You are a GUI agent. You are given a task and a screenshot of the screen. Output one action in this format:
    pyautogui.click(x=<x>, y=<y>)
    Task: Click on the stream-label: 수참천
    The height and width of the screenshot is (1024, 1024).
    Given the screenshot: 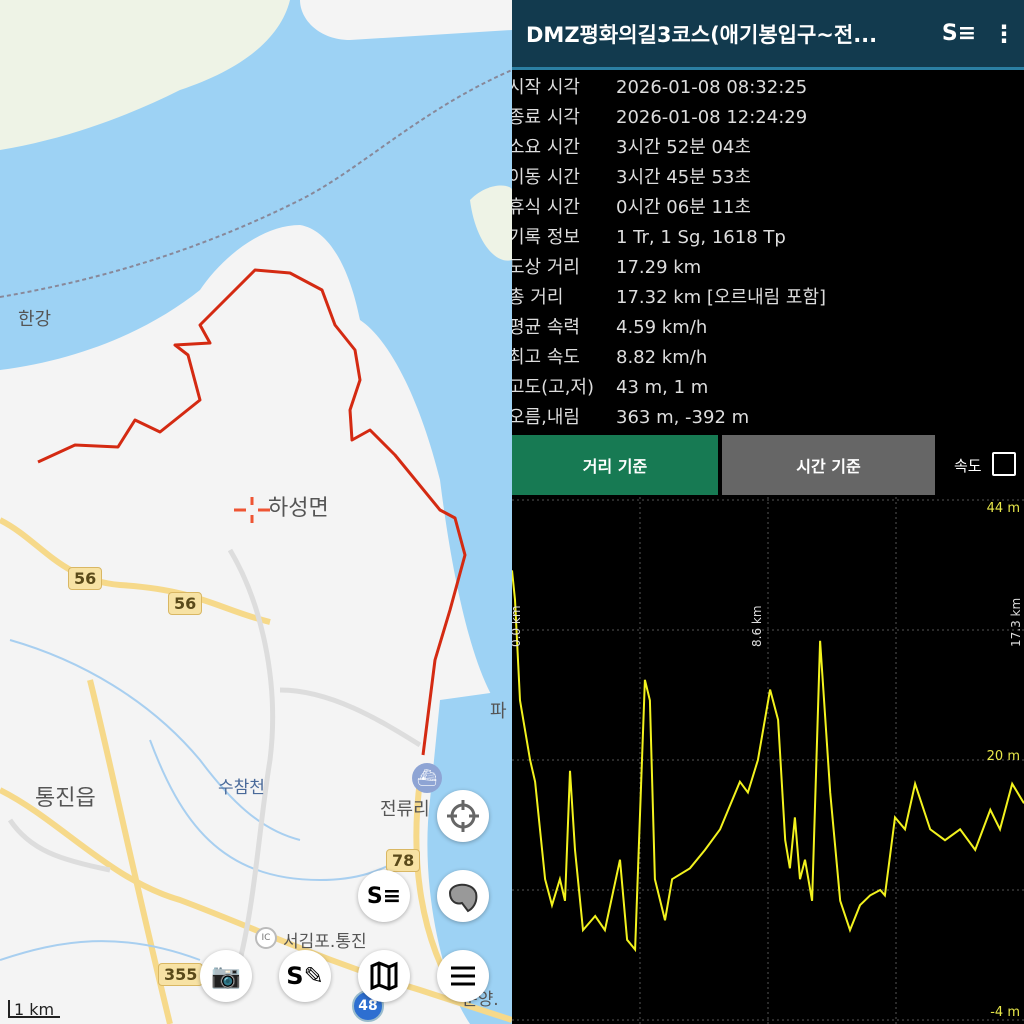 What is the action you would take?
    pyautogui.click(x=241, y=788)
    